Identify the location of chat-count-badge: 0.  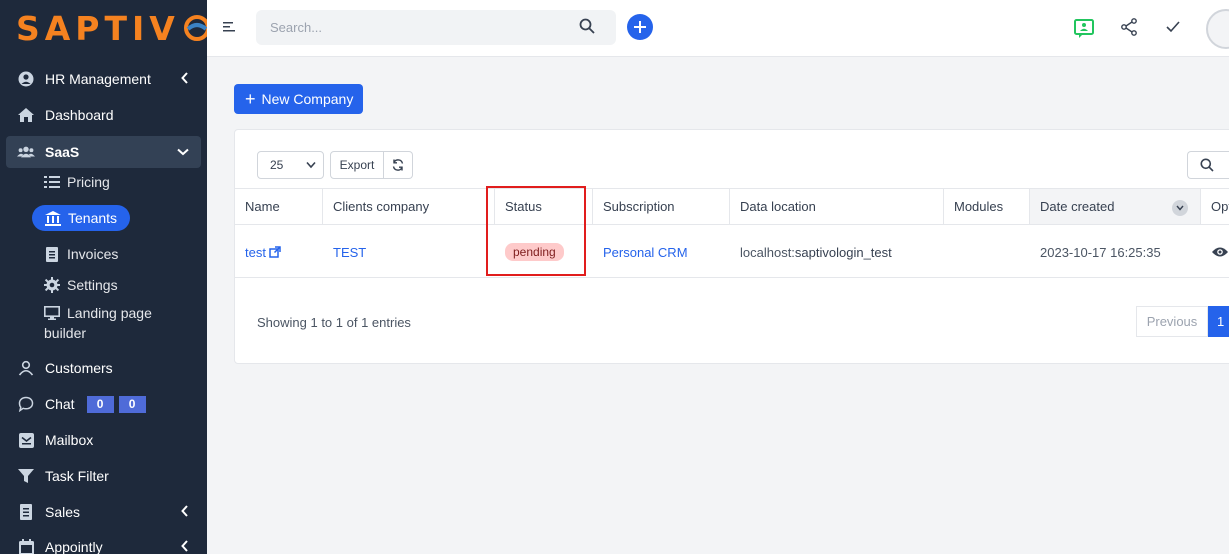
(132, 404).